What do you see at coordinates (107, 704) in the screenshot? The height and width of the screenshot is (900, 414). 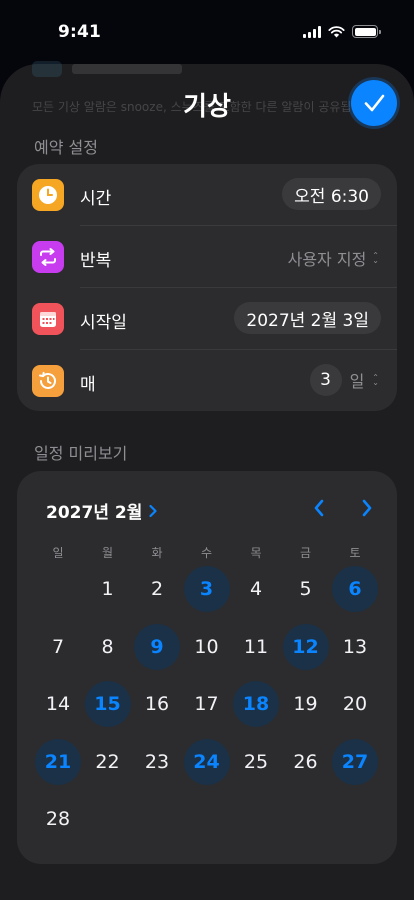 I see `calendar-day-scheduled: 15` at bounding box center [107, 704].